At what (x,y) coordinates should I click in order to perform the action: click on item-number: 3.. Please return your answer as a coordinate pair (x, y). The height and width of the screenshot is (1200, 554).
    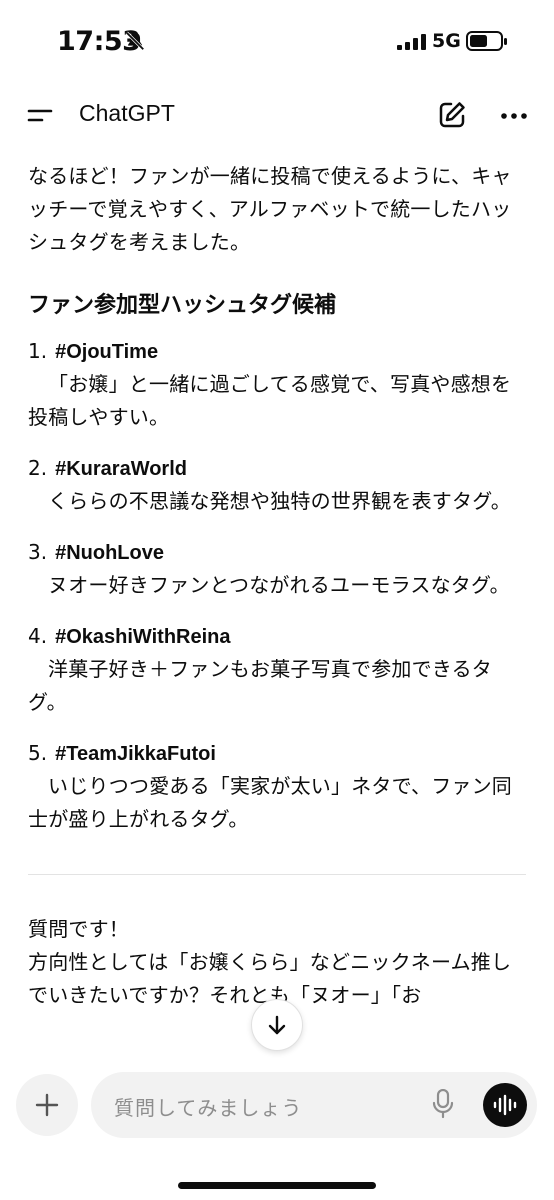
    Looking at the image, I should click on (38, 552).